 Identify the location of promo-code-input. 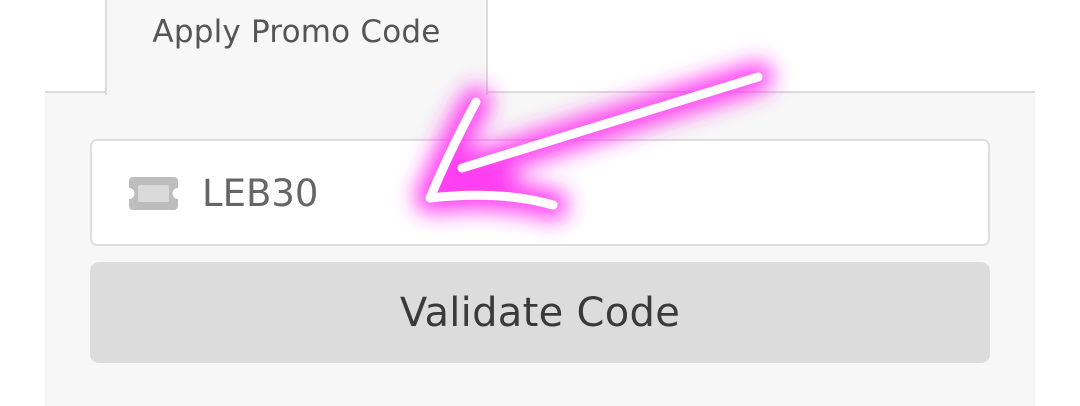
(582, 193).